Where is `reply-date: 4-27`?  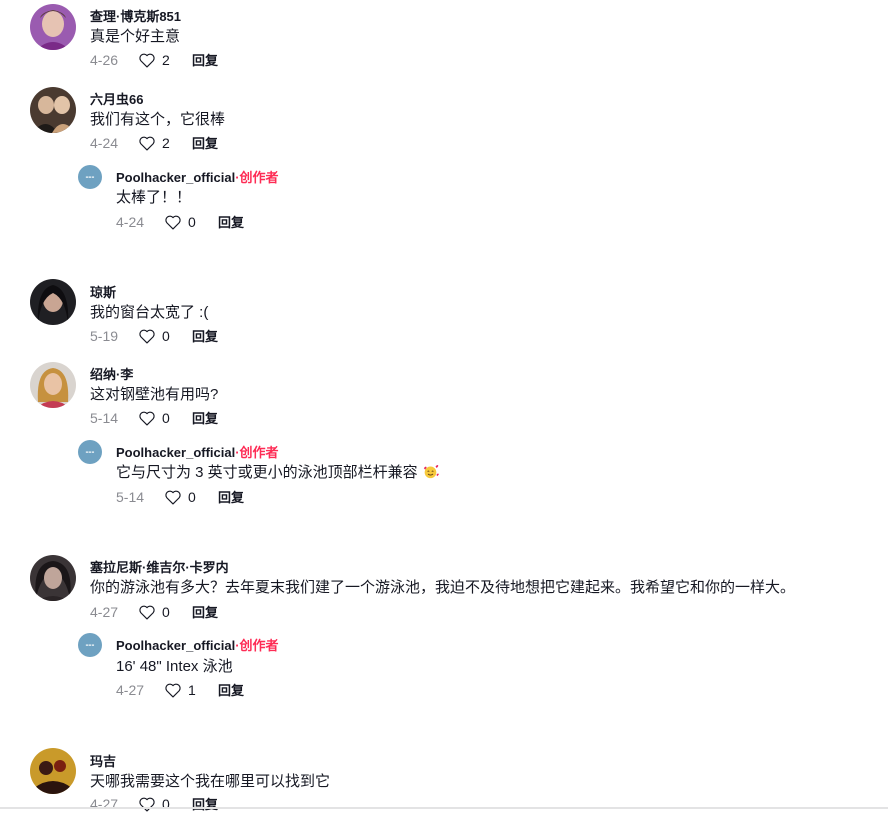
reply-date: 4-27 is located at coordinates (130, 689).